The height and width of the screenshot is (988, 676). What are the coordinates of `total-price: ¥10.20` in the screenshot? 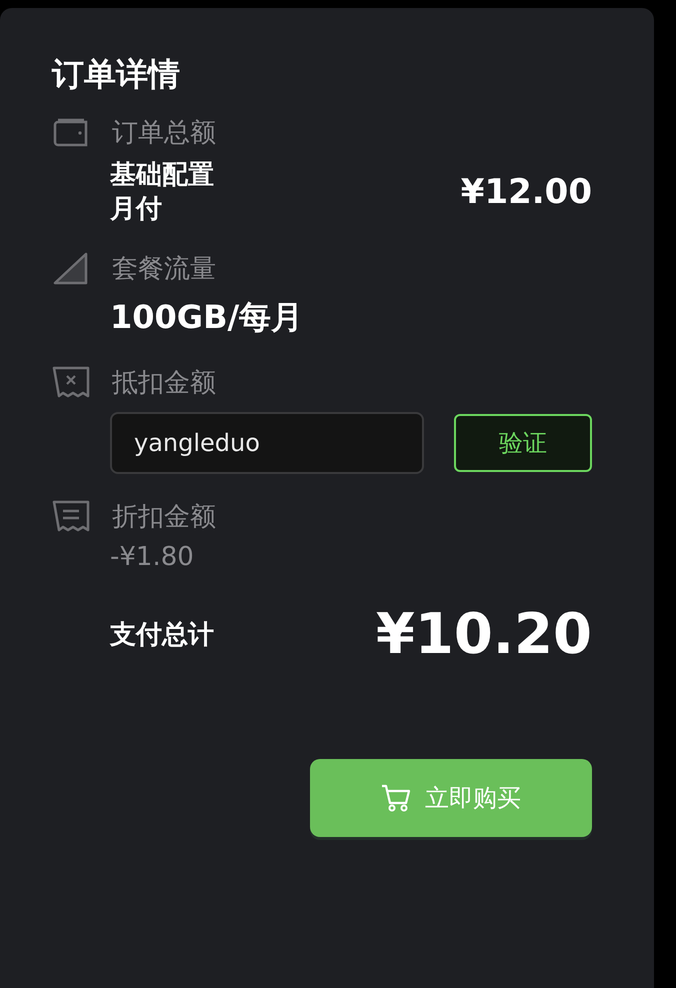 It's located at (484, 634).